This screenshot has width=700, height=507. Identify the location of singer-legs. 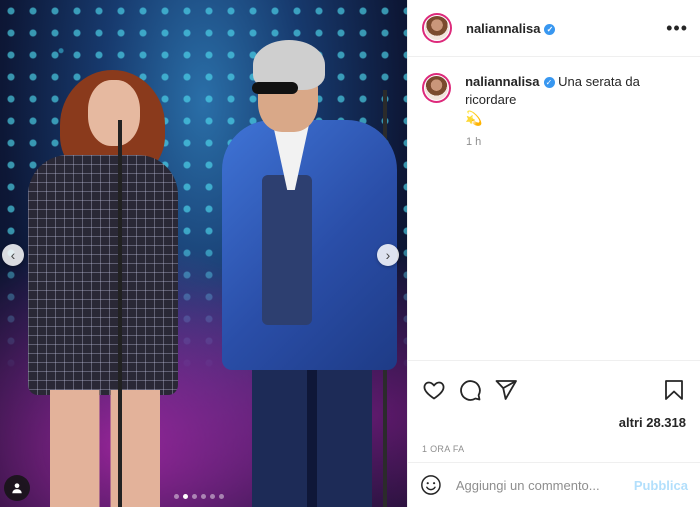
(105, 448).